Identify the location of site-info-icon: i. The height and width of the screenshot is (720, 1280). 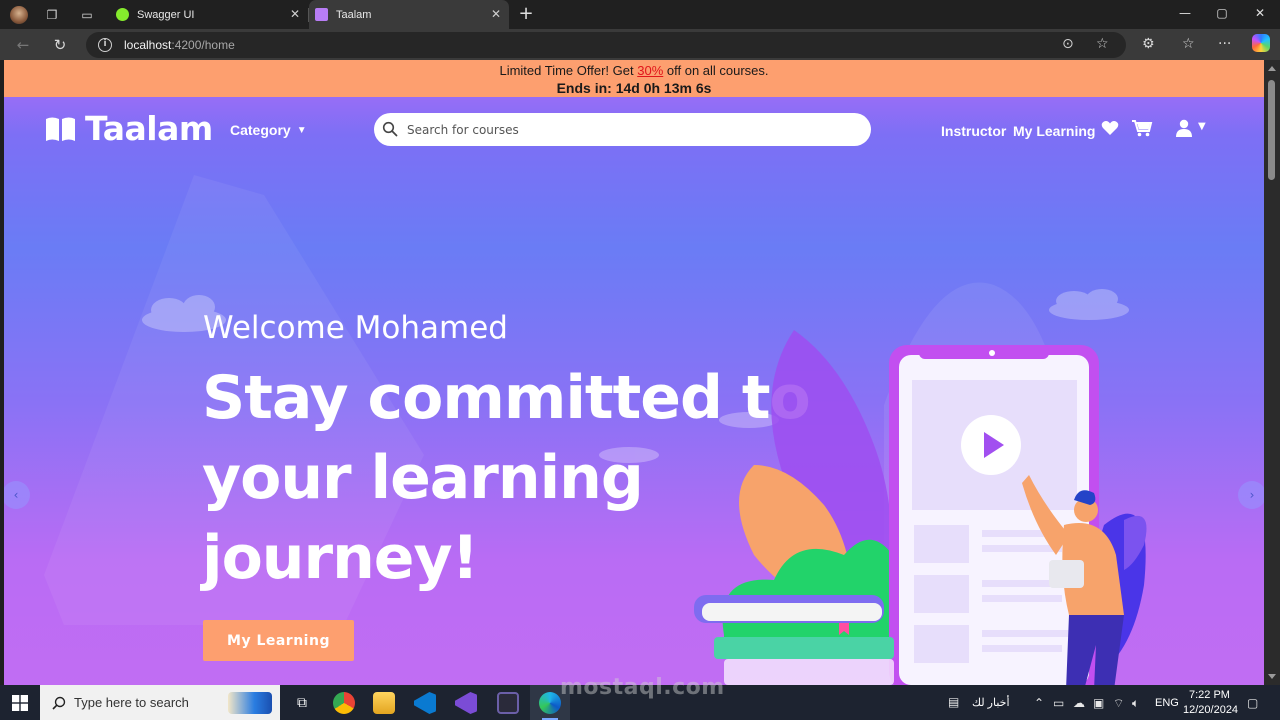
(105, 45).